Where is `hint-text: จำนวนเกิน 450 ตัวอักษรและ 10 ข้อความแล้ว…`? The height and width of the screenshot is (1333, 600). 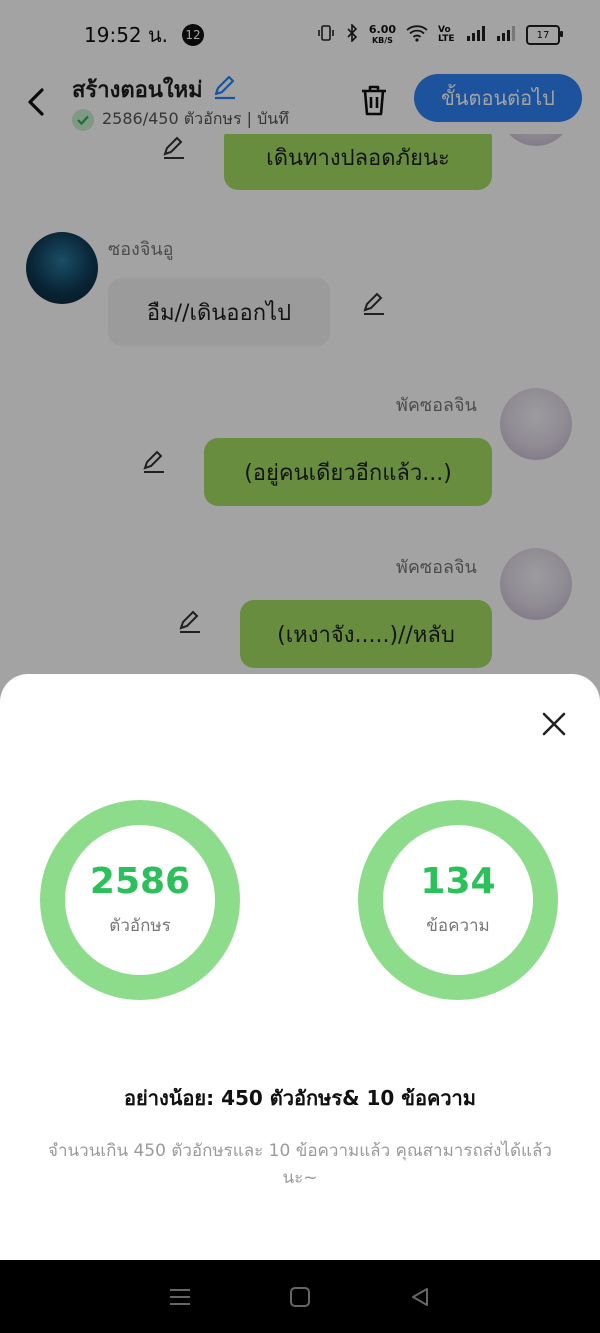
hint-text: จำนวนเกิน 450 ตัวอักษรและ 10 ข้อความแล้ว… is located at coordinates (300, 1164).